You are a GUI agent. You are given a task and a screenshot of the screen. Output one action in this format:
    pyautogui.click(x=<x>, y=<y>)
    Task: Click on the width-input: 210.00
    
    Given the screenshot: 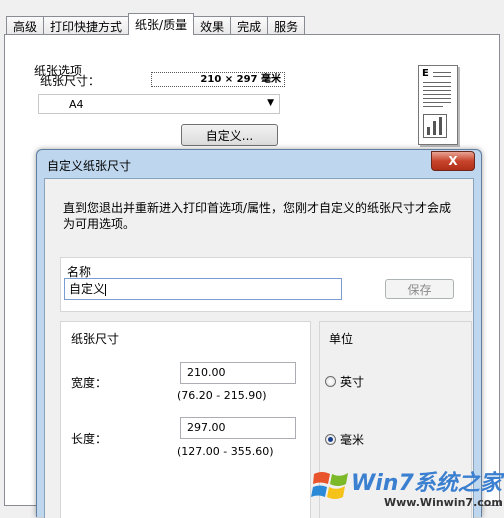 What is the action you would take?
    pyautogui.click(x=238, y=373)
    